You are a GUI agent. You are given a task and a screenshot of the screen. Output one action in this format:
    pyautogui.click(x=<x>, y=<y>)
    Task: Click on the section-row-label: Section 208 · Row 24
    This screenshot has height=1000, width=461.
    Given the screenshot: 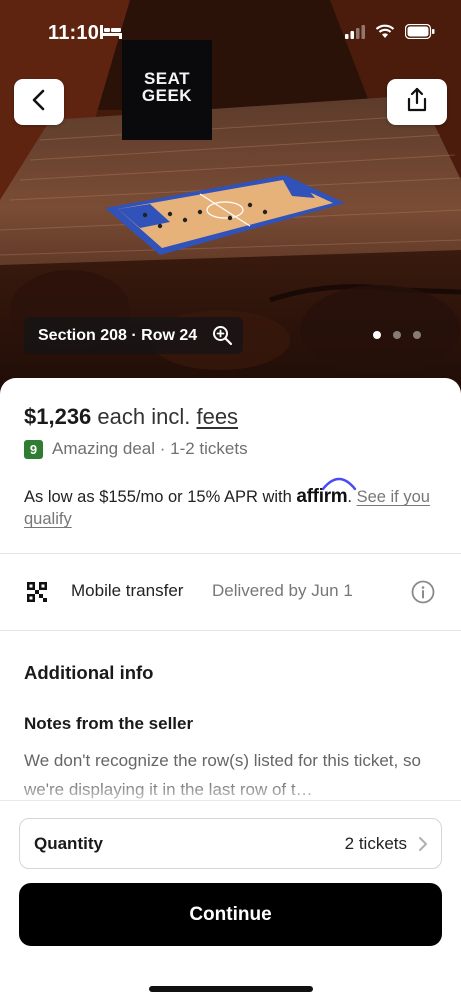 What is the action you would take?
    pyautogui.click(x=134, y=335)
    